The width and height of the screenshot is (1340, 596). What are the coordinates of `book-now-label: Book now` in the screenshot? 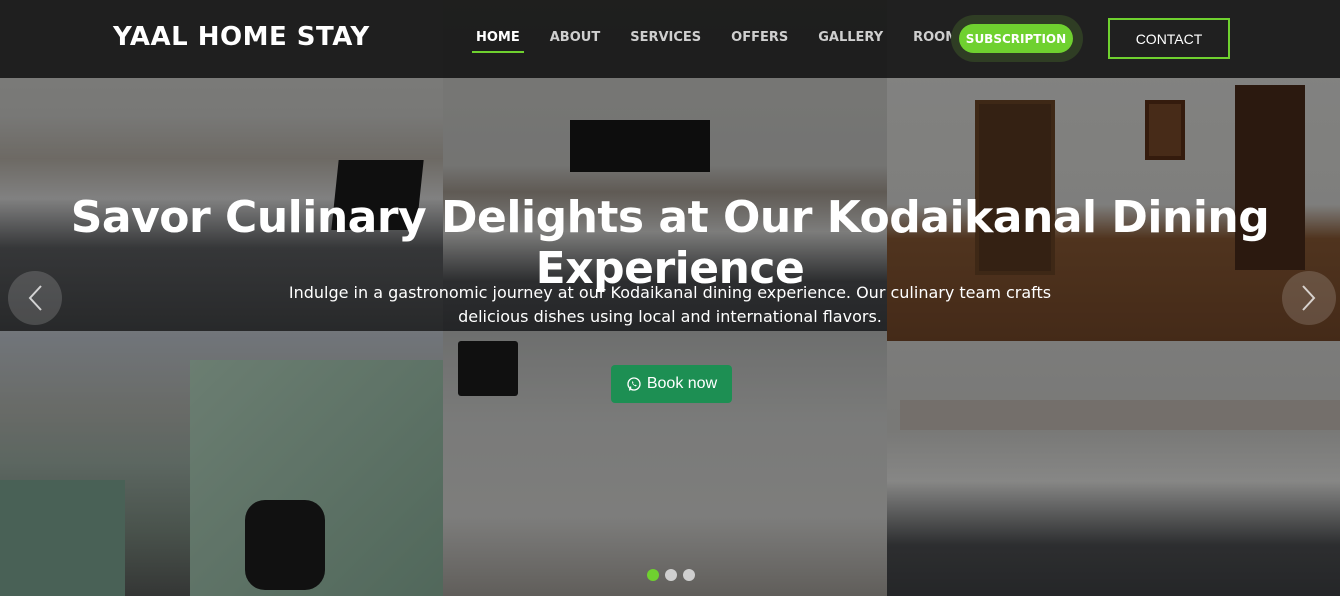 It's located at (682, 383).